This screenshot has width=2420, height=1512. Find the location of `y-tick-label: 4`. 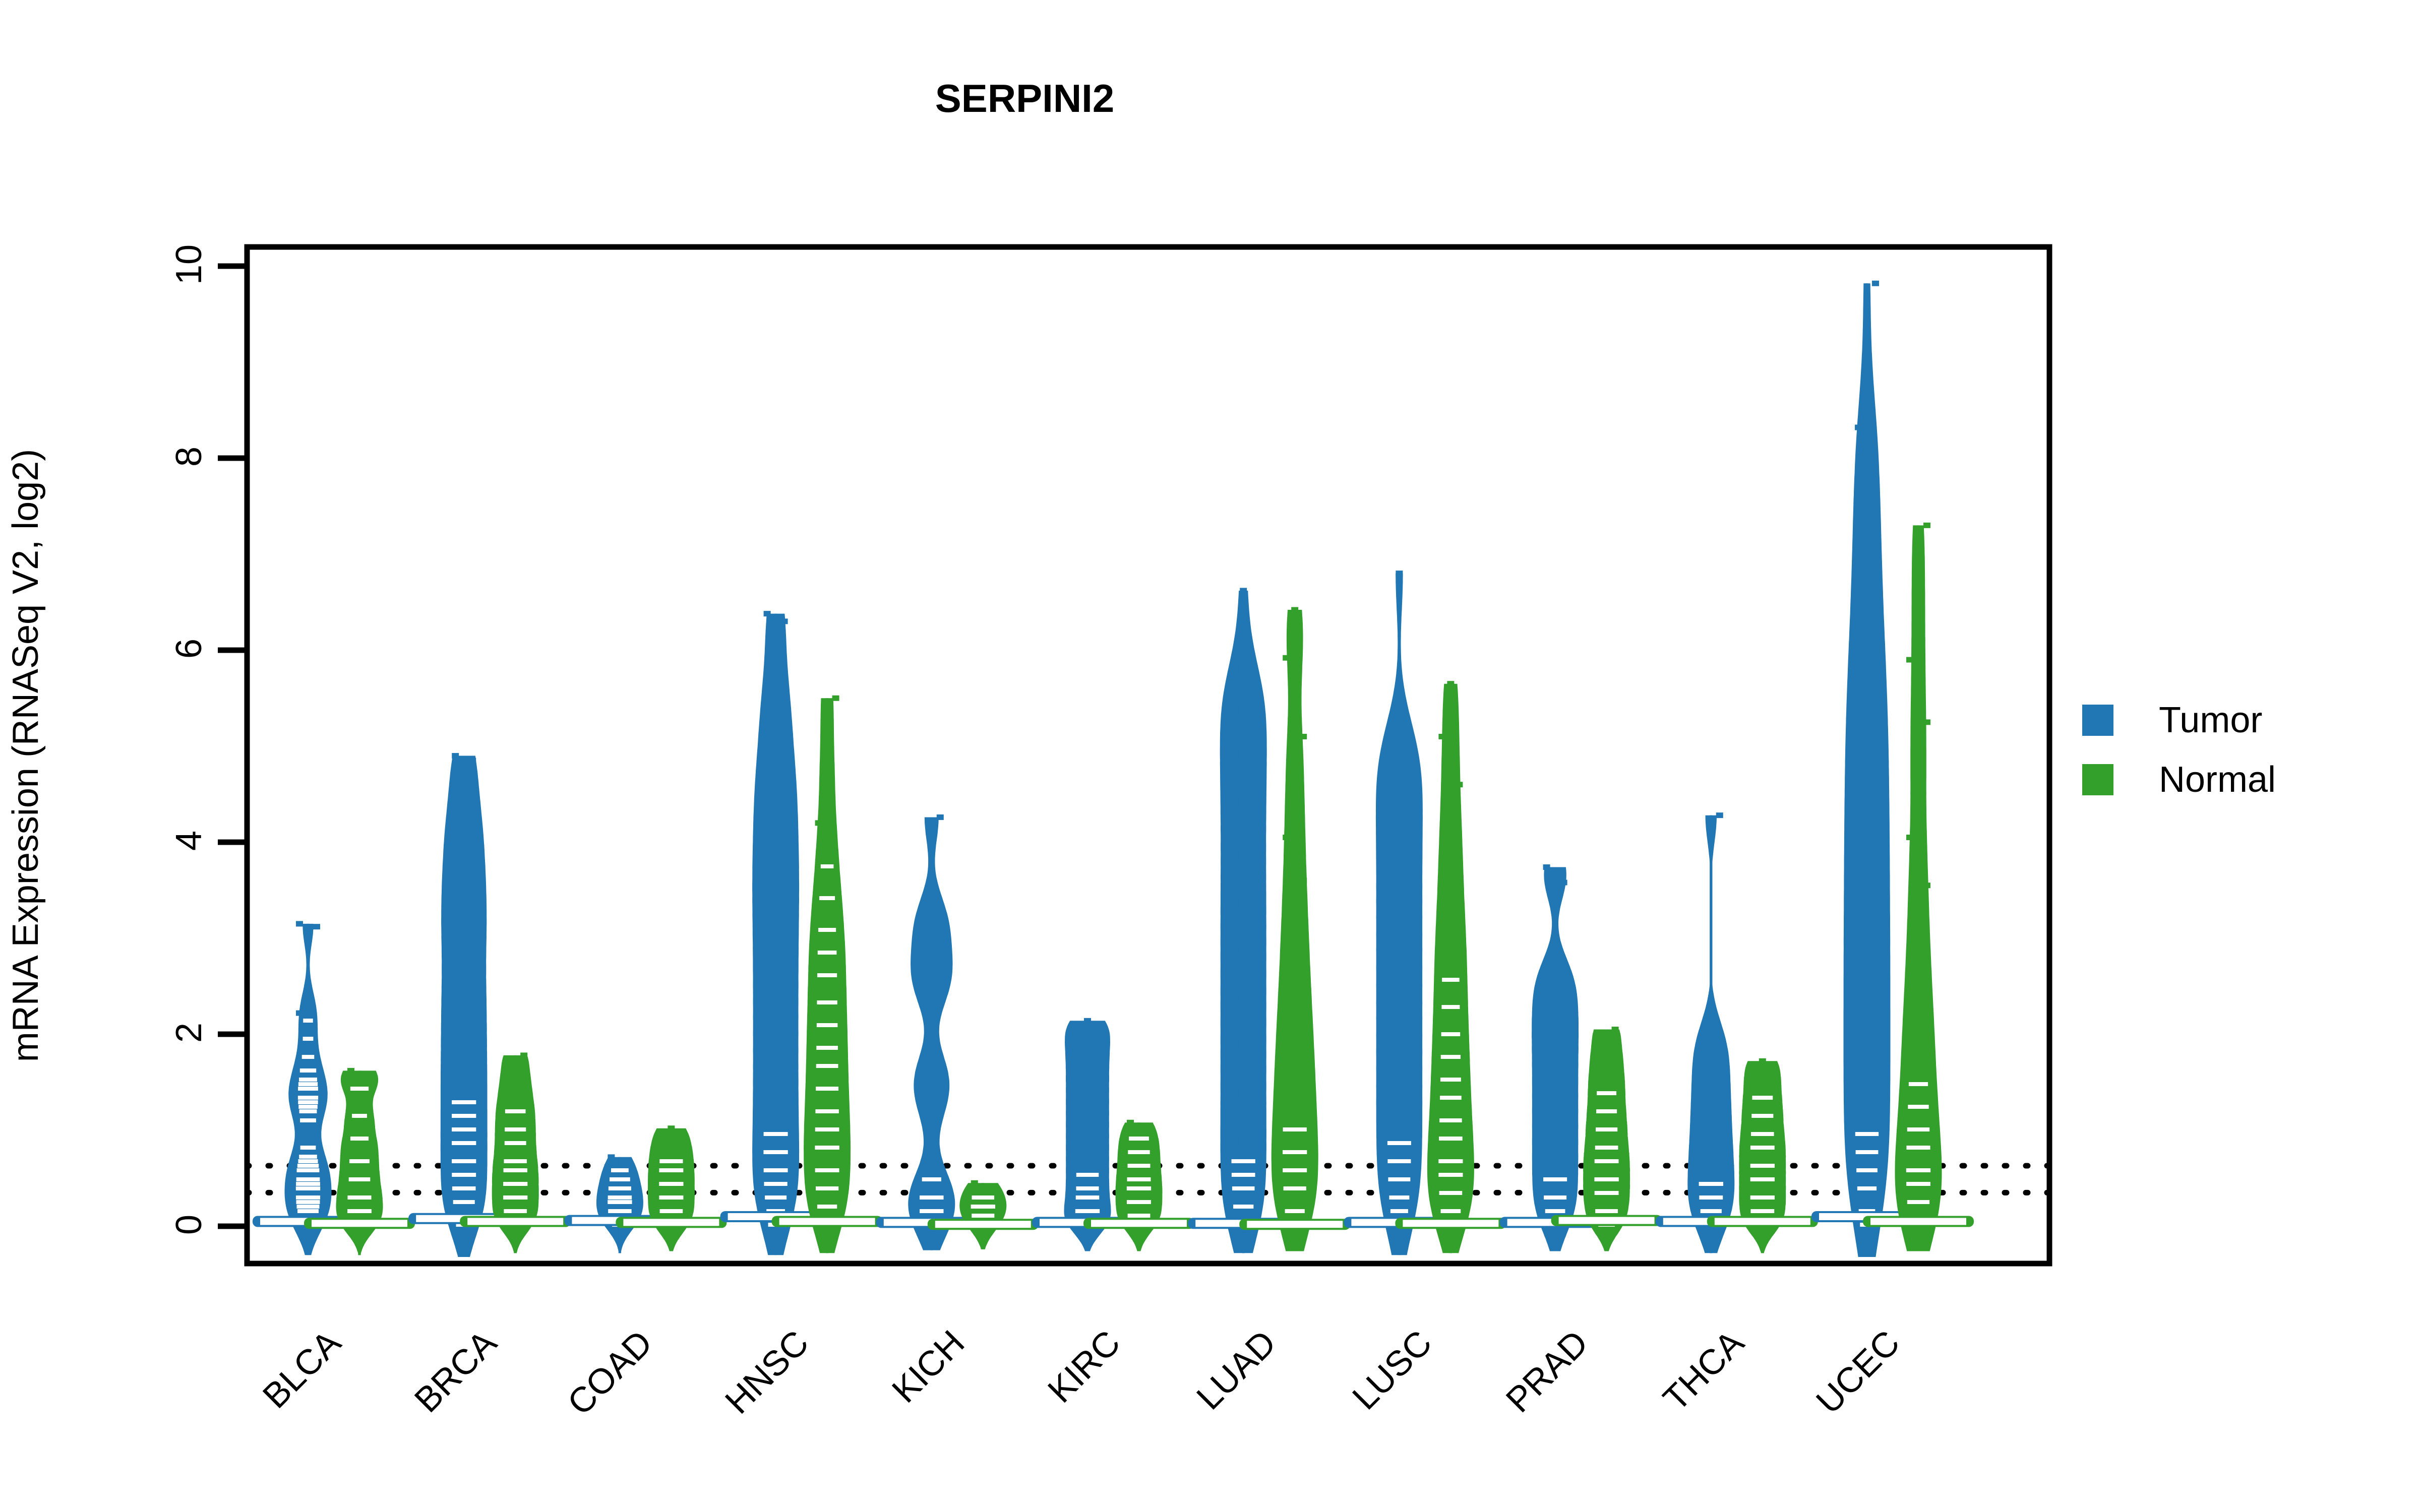

y-tick-label: 4 is located at coordinates (189, 840).